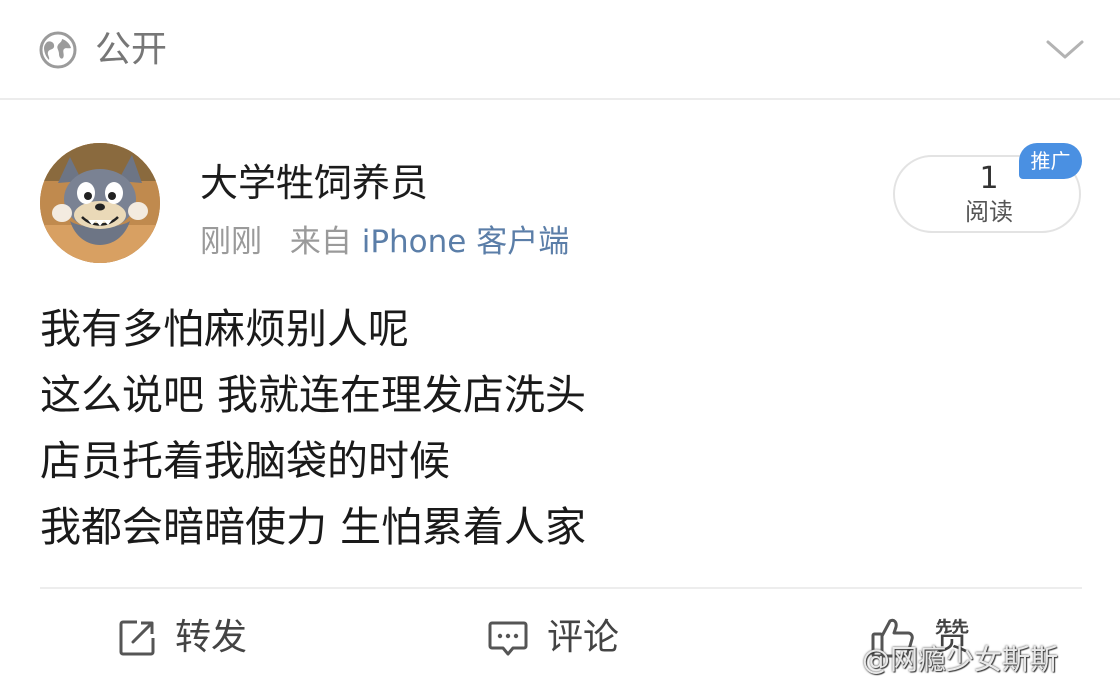 This screenshot has height=686, width=1120. I want to click on visibility-bar: 公开, so click(560, 50).